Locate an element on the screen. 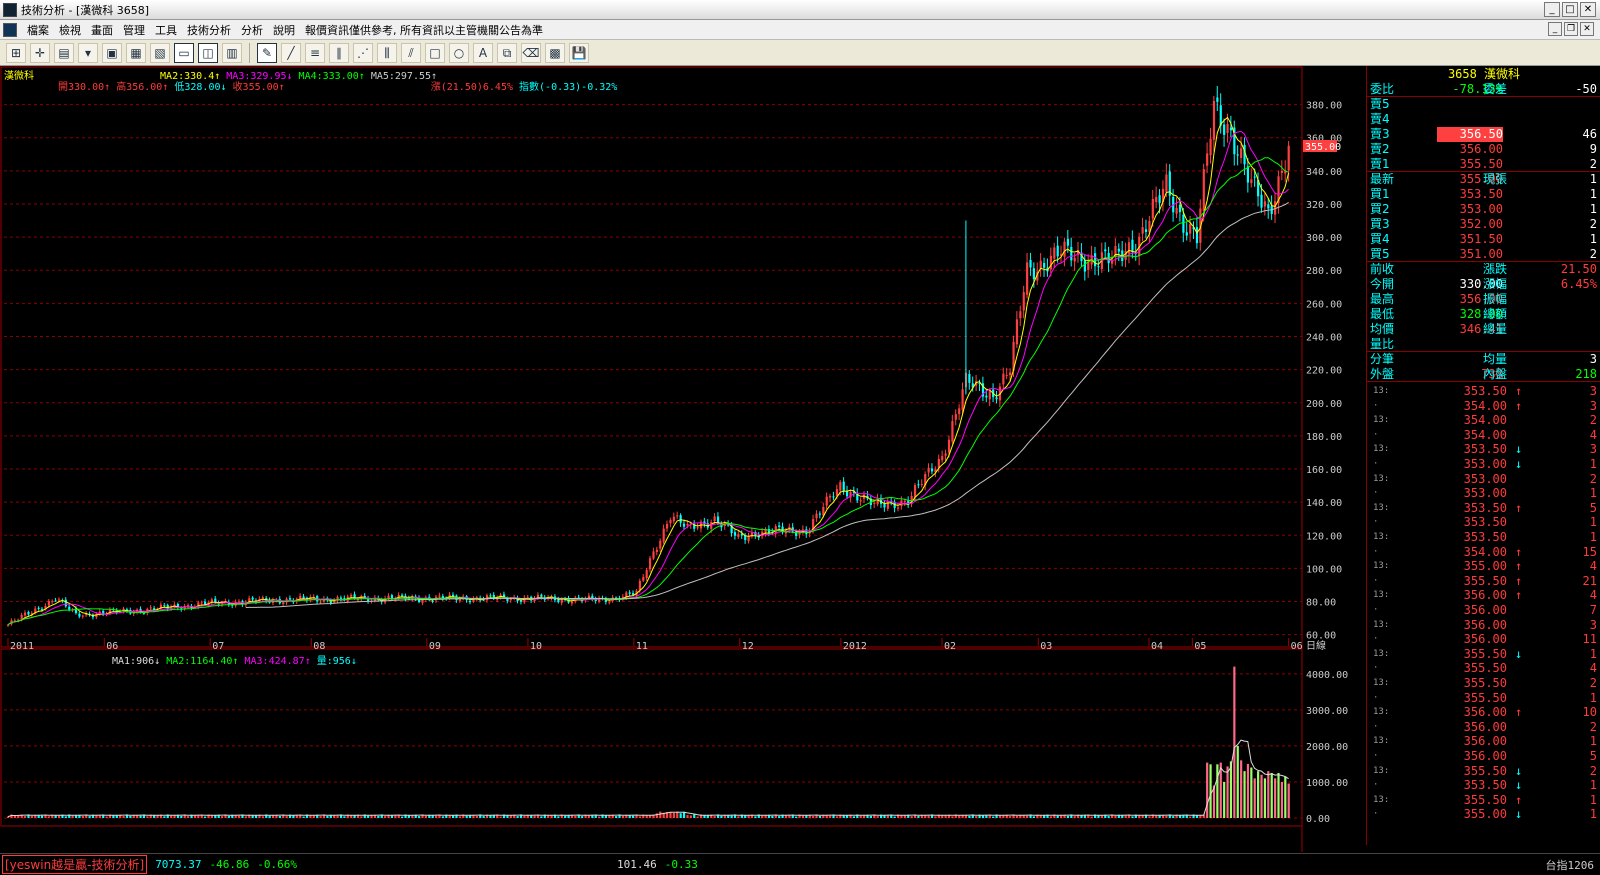  quote-row: 最高 356.00 振幅 is located at coordinates (1483, 299).